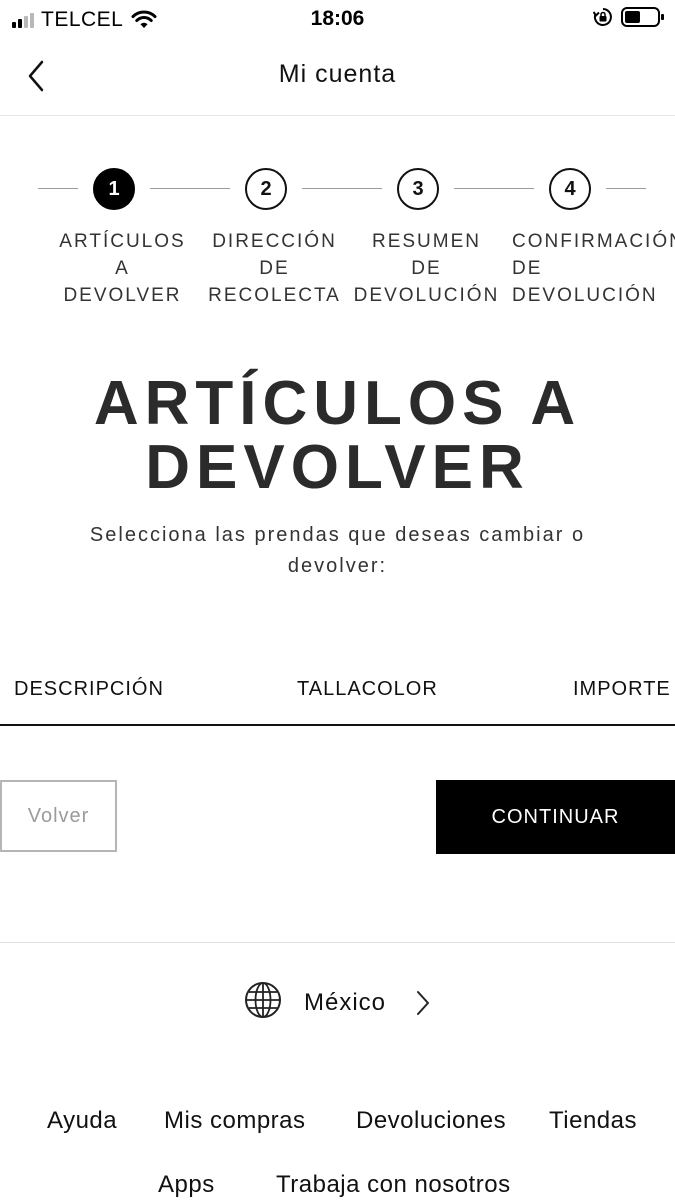  Describe the element at coordinates (593, 268) in the screenshot. I see `step-4-label: CONFIRMACIÓN DE DEVOLUCIÓN` at that location.